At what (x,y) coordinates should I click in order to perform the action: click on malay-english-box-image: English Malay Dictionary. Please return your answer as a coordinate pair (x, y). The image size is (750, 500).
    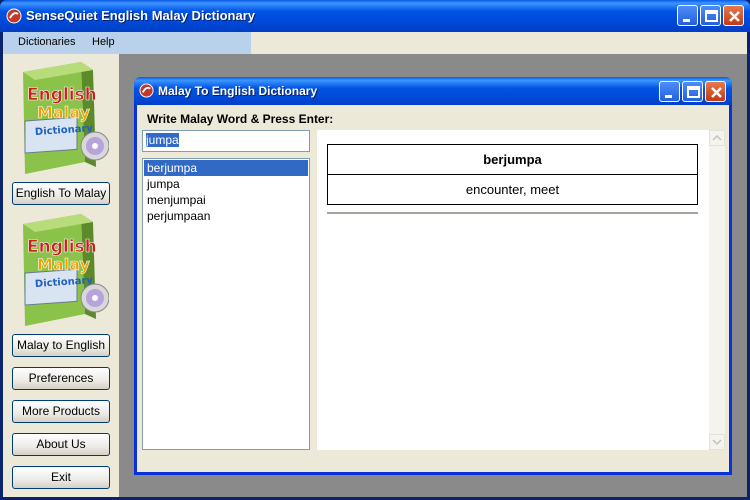
    Looking at the image, I should click on (66, 270).